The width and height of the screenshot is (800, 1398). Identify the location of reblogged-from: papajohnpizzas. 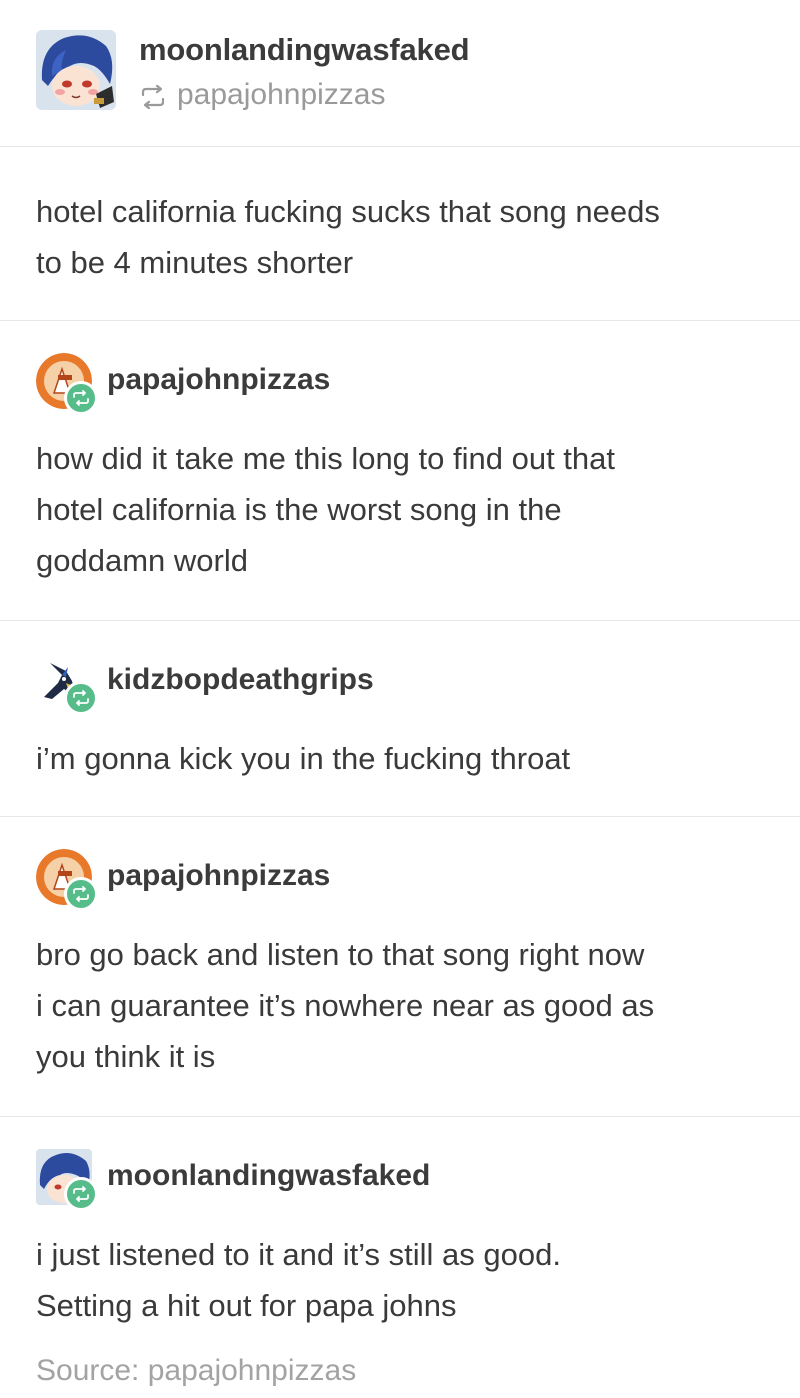
(262, 95).